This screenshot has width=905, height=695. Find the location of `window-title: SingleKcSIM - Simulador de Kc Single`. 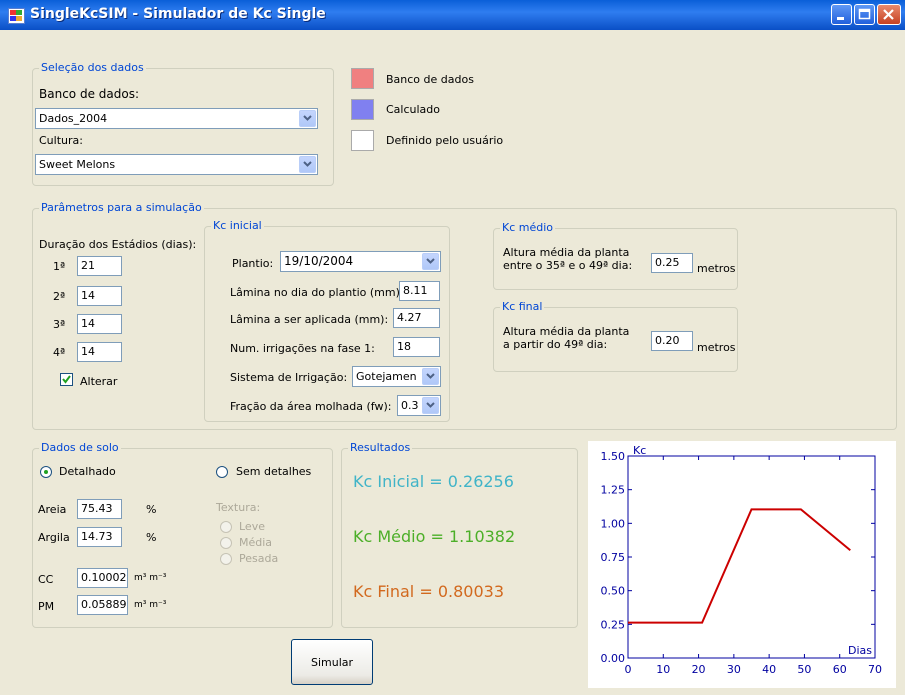

window-title: SingleKcSIM - Simulador de Kc Single is located at coordinates (178, 14).